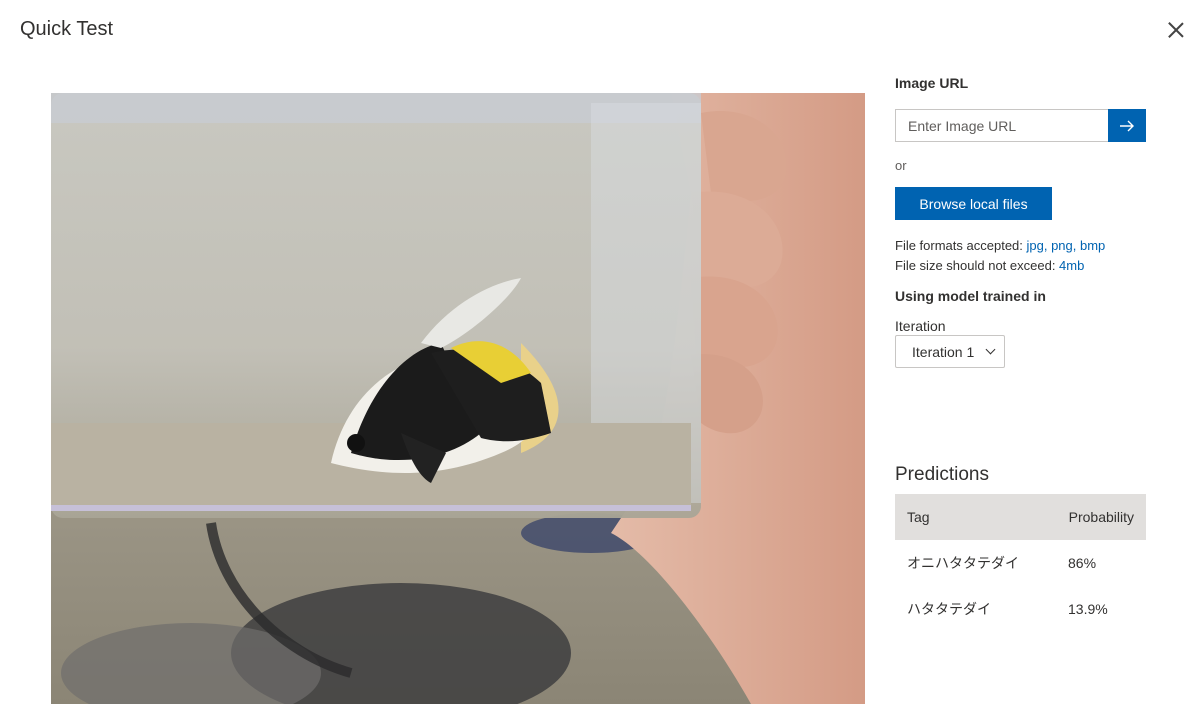 This screenshot has width=1200, height=726. What do you see at coordinates (1020, 609) in the screenshot?
I see `table-row: ハタタテダイ 13.9%` at bounding box center [1020, 609].